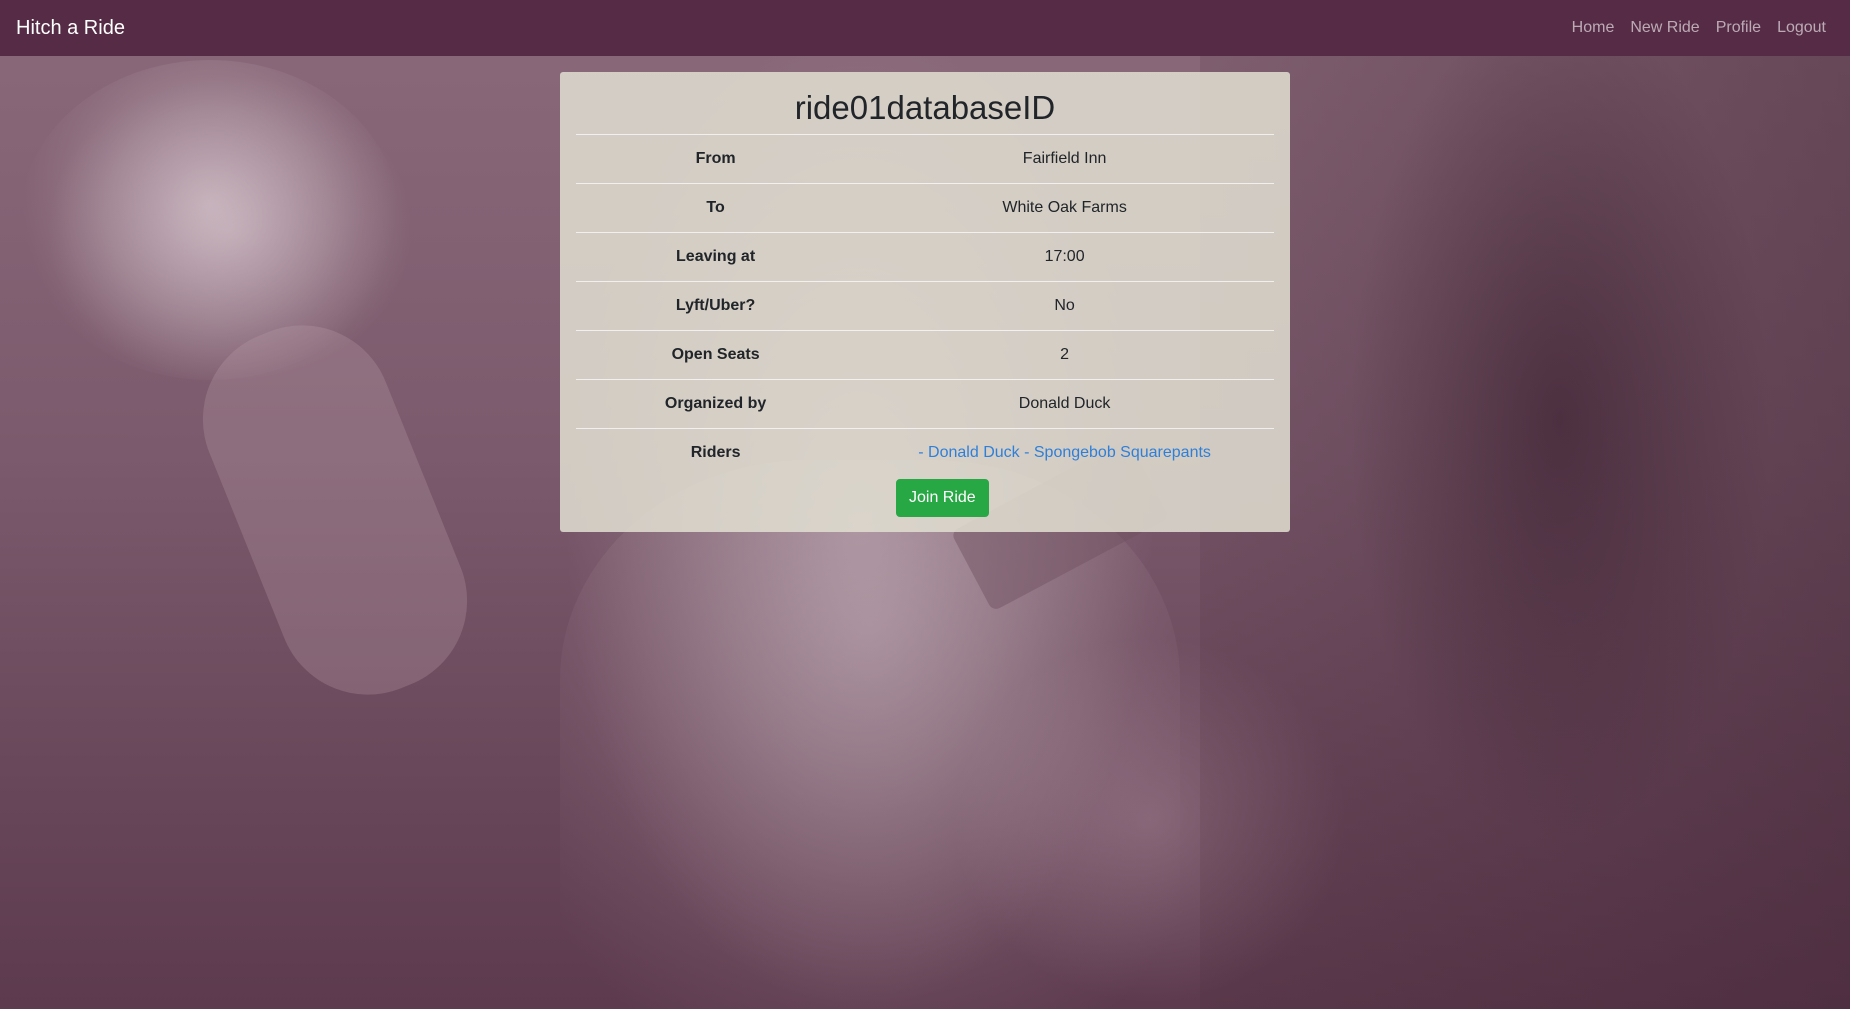 The image size is (1850, 1009). Describe the element at coordinates (716, 158) in the screenshot. I see `row-label-from: From` at that location.